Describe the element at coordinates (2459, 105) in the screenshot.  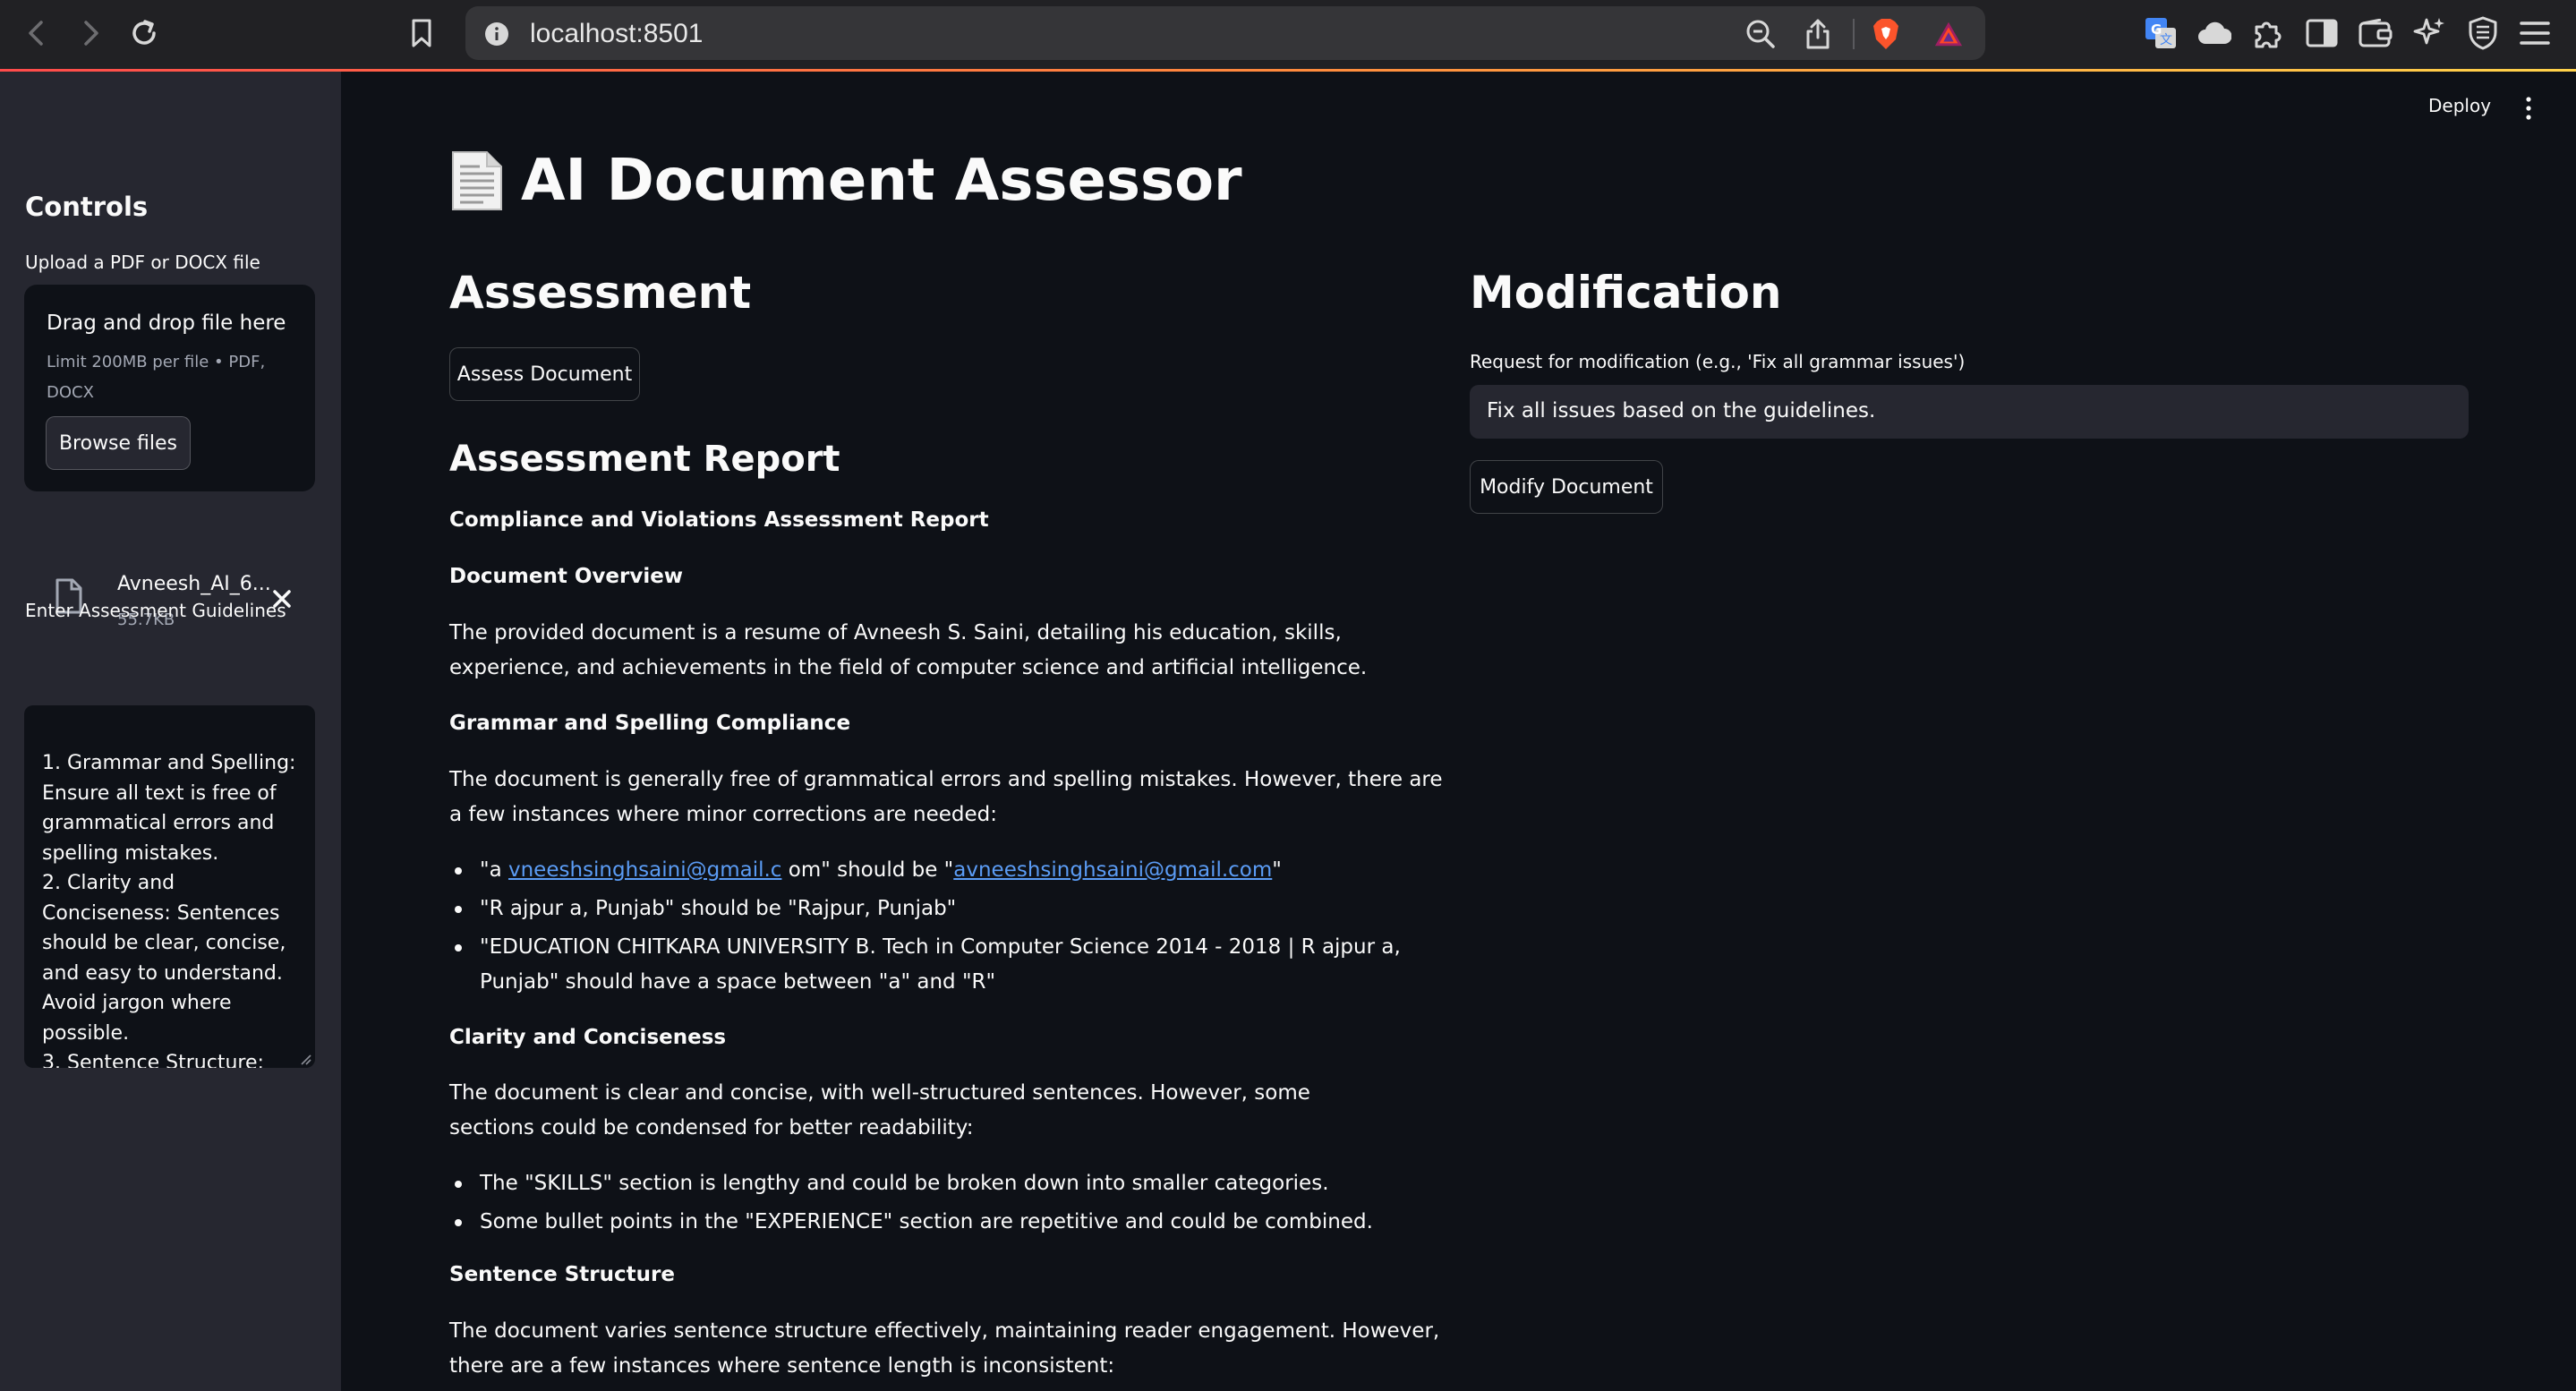
I see `deploy-button: Deploy` at that location.